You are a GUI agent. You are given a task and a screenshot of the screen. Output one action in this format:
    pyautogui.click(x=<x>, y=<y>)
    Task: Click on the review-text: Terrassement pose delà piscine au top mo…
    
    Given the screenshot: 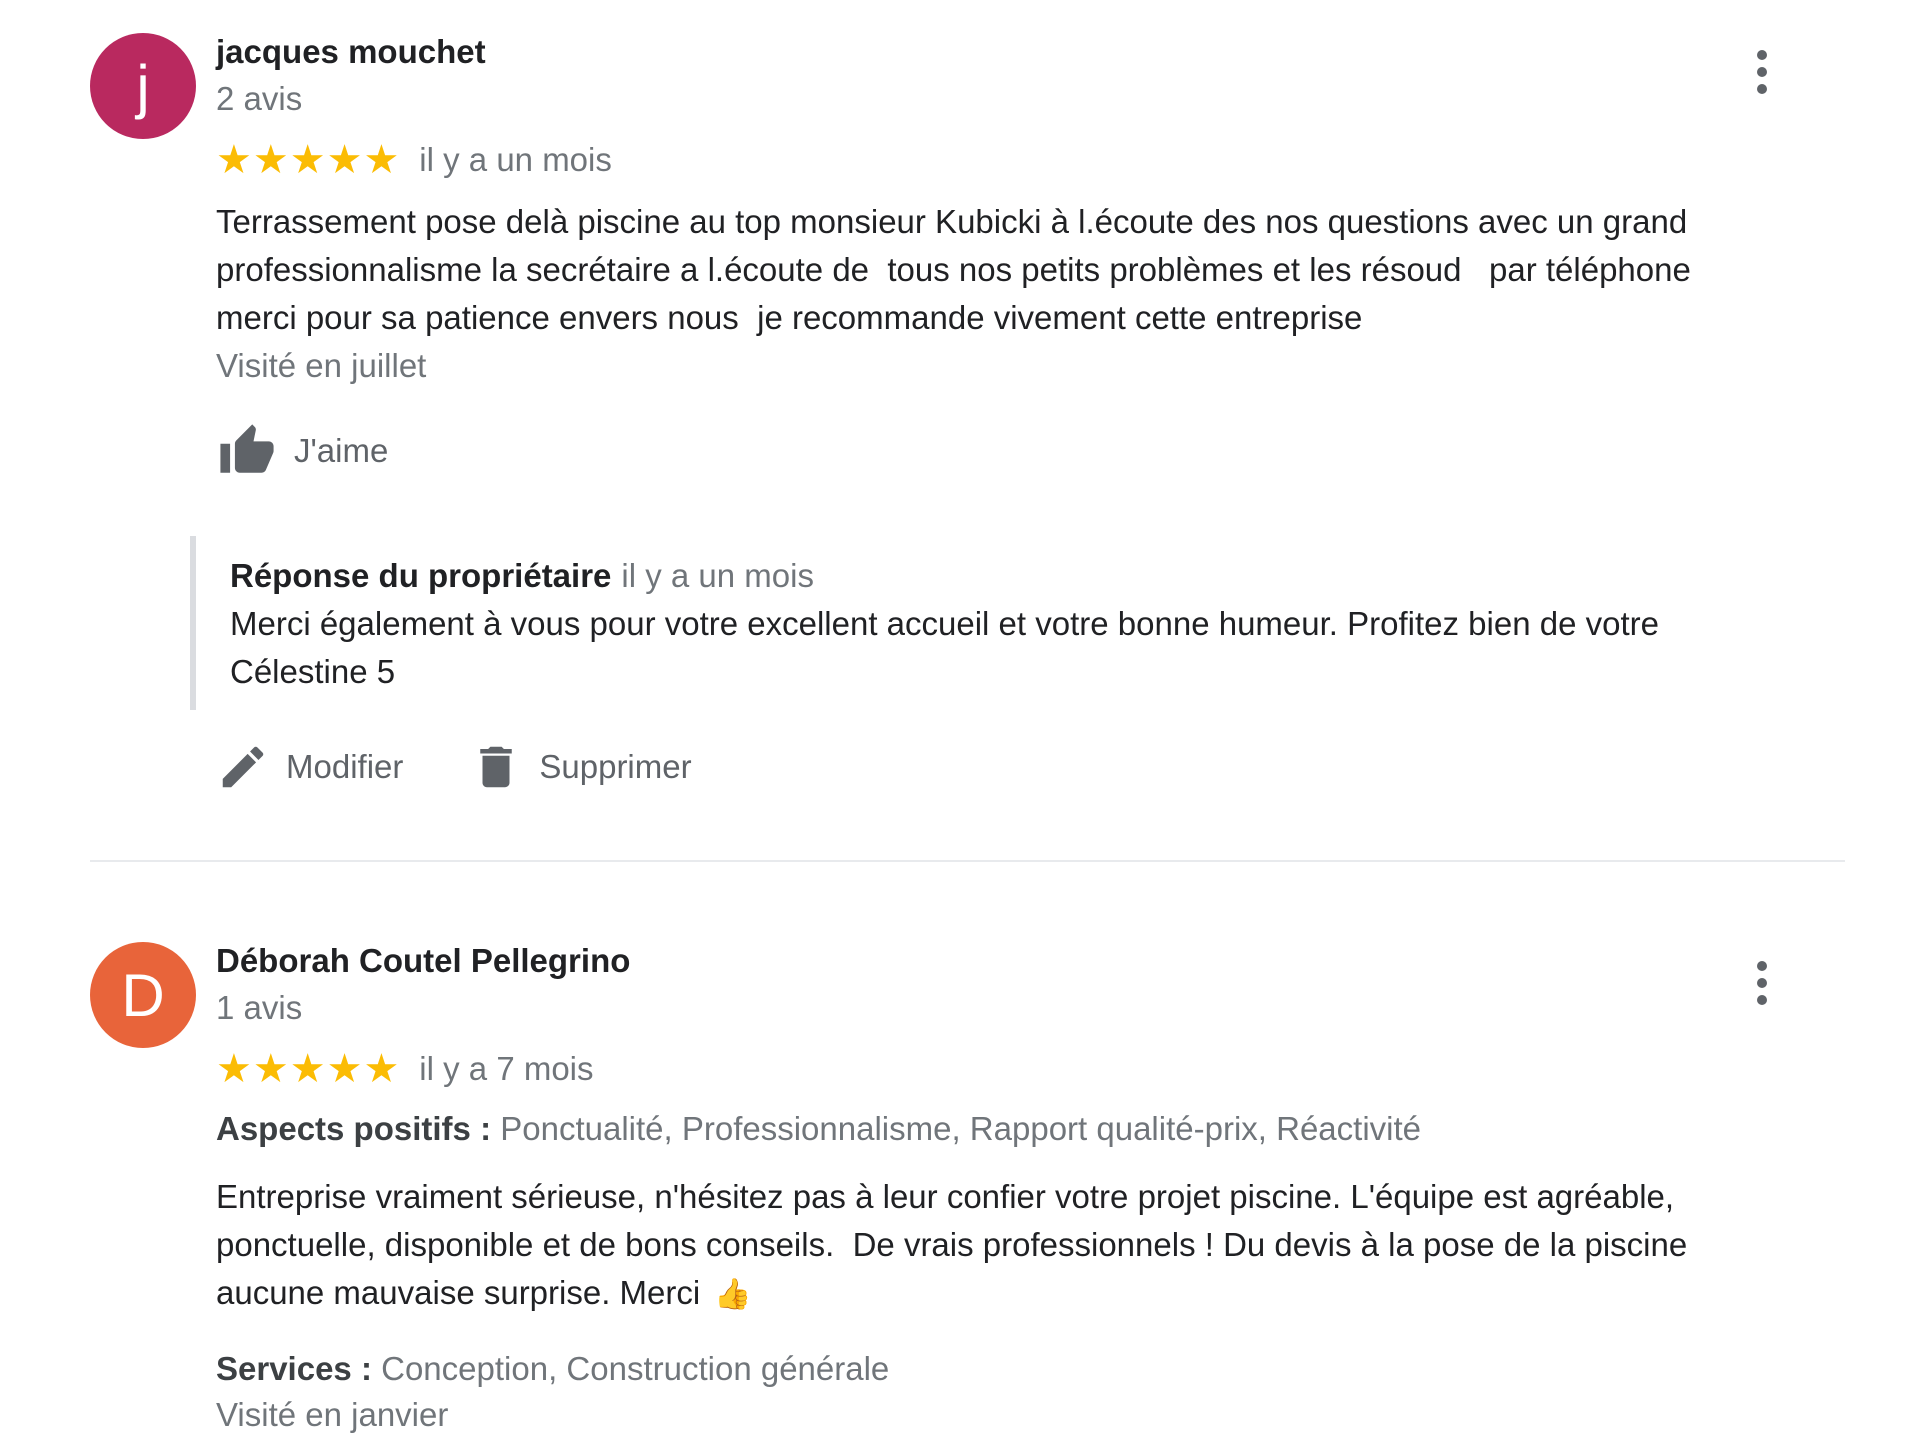 What is the action you would take?
    pyautogui.click(x=958, y=269)
    